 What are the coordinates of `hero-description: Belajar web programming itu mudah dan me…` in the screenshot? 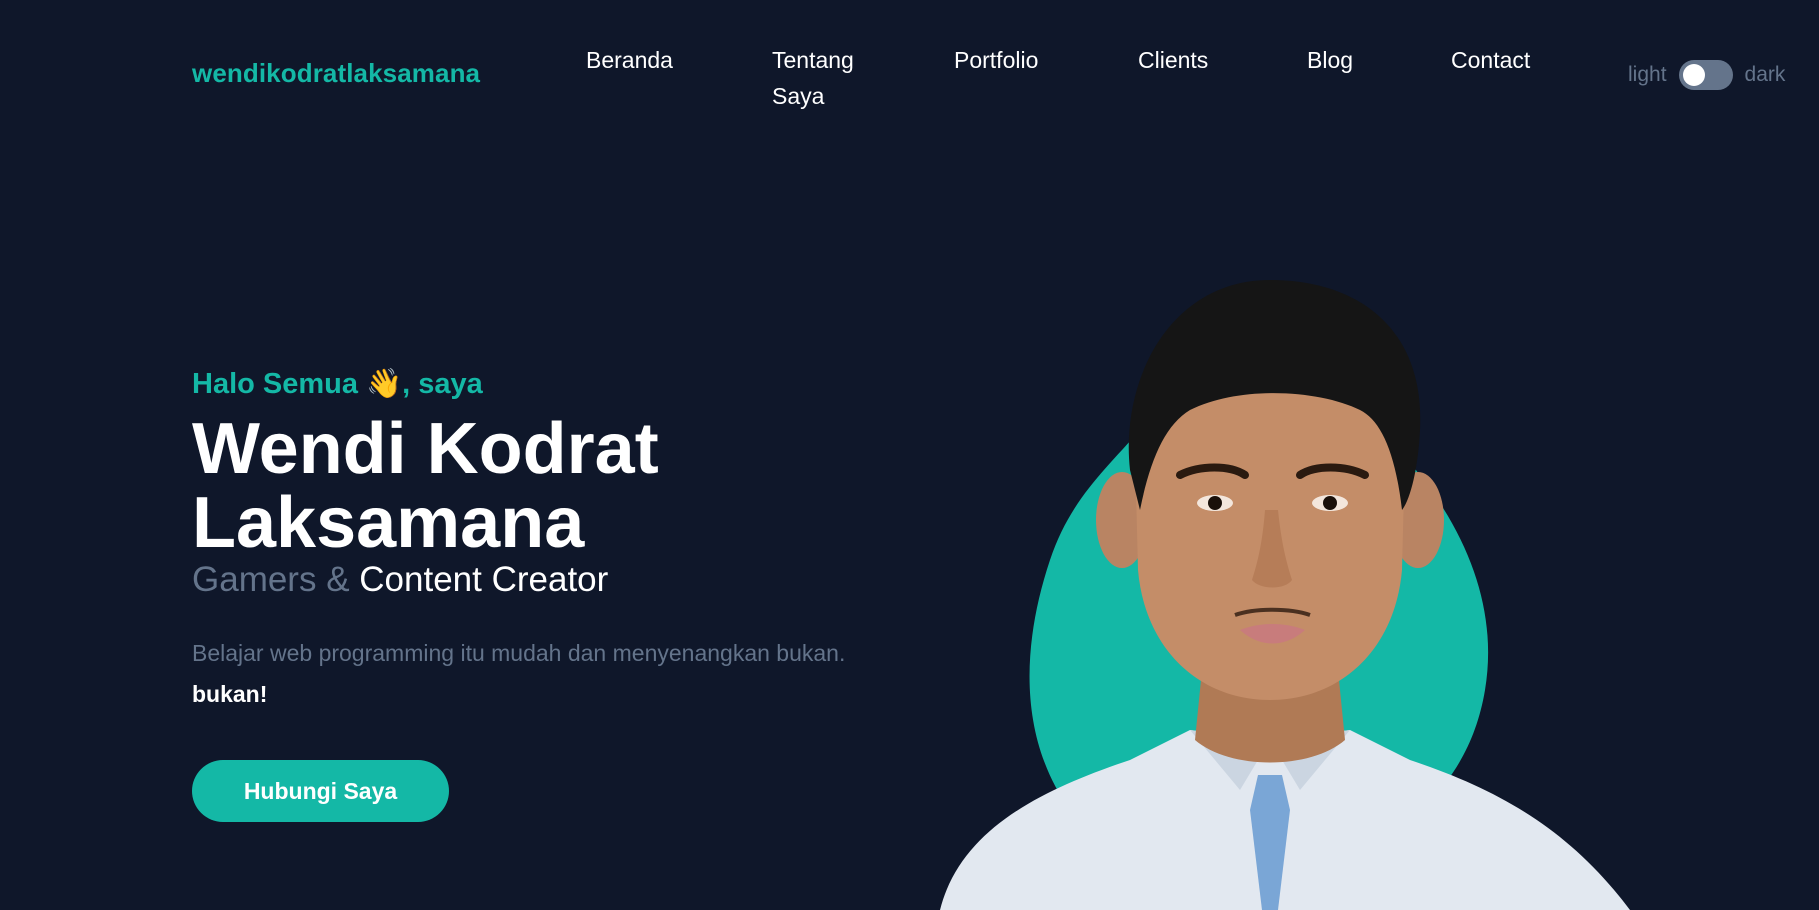 It's located at (519, 653).